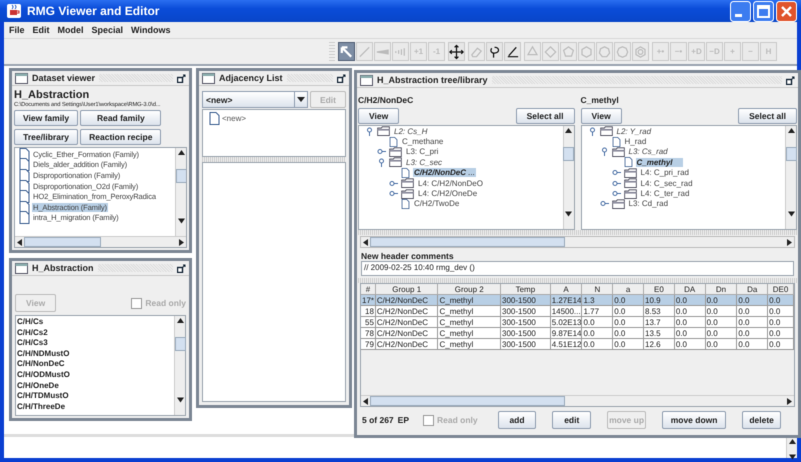 The image size is (801, 462). I want to click on menu-item: Special, so click(108, 30).